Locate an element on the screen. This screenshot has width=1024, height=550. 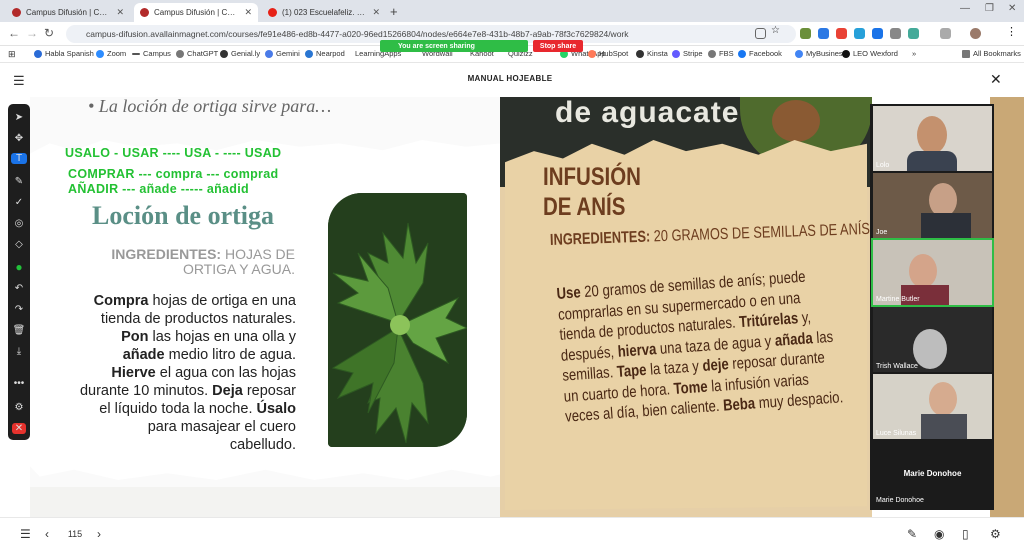
trash-icon: 🗑 is located at coordinates (19, 330).